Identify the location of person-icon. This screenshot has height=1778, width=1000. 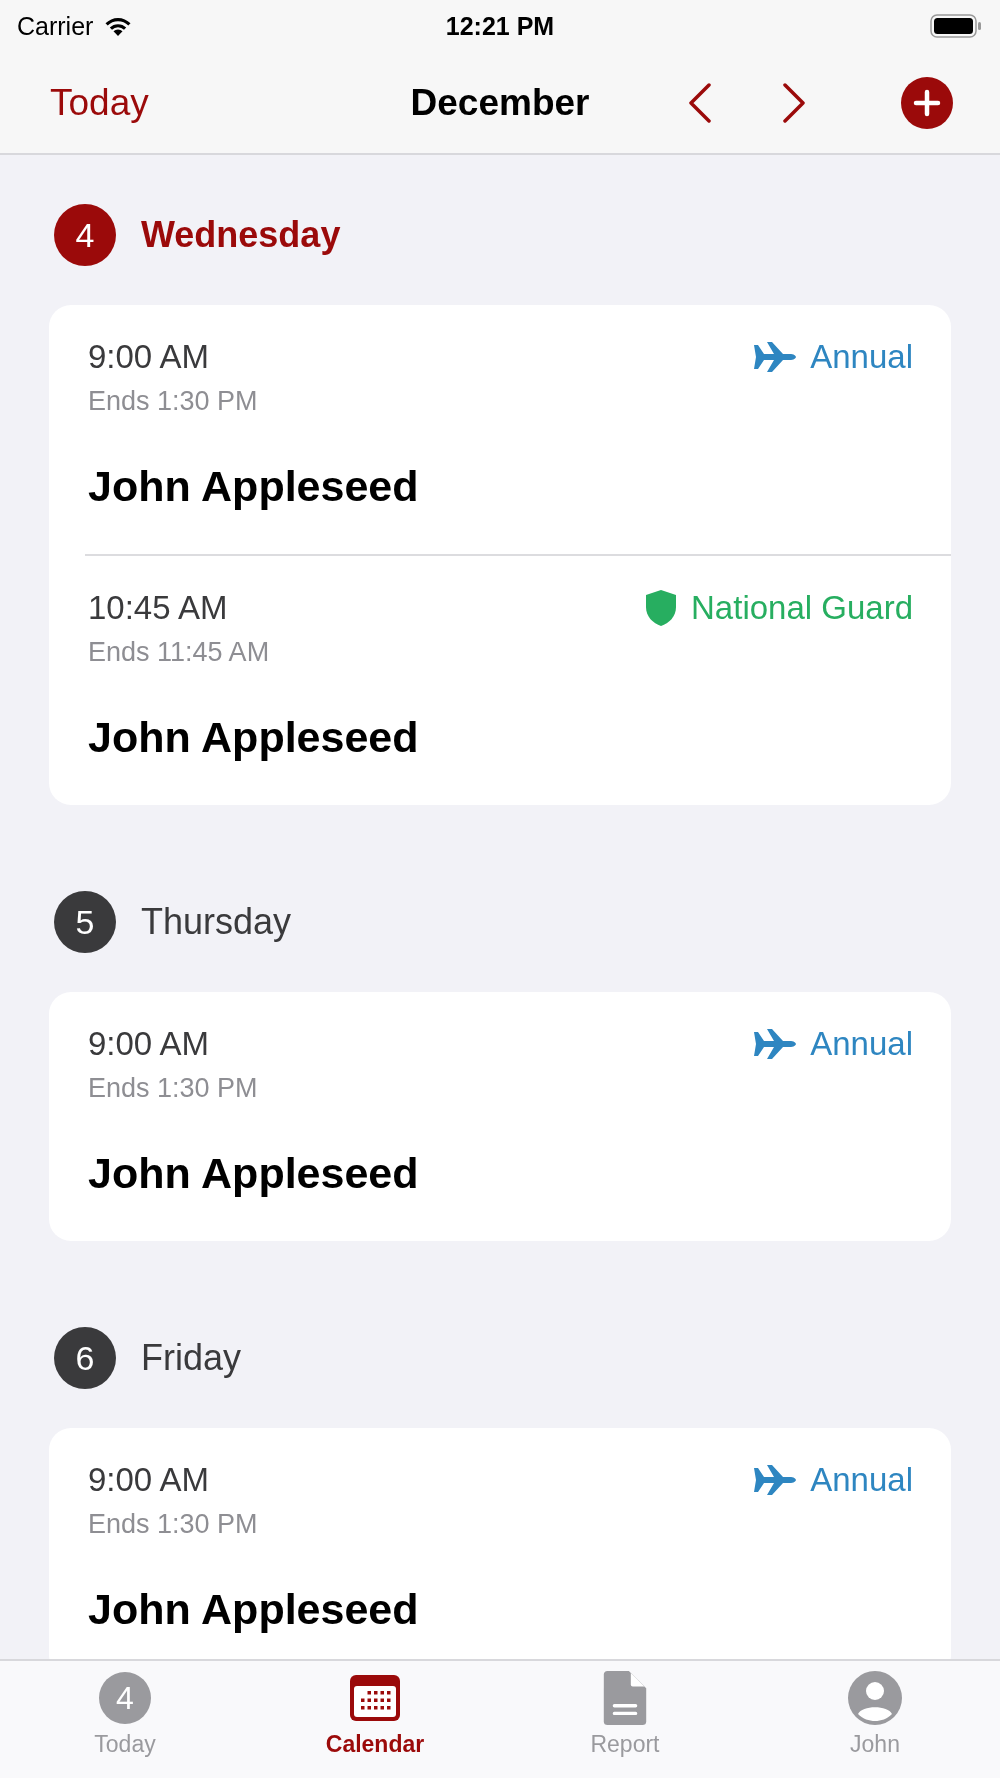
(875, 1698).